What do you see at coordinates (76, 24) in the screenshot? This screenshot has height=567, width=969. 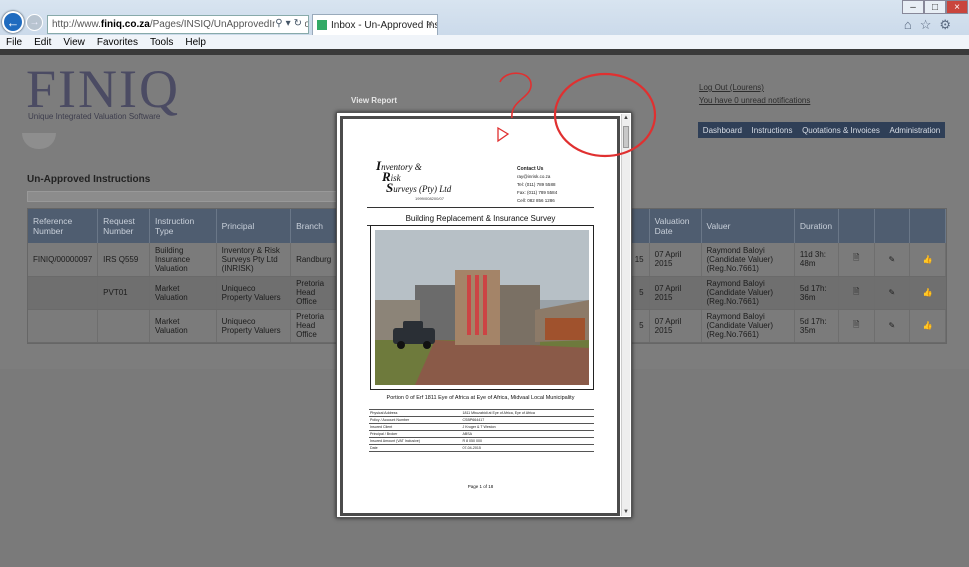 I see `address-prefix: http://www.` at bounding box center [76, 24].